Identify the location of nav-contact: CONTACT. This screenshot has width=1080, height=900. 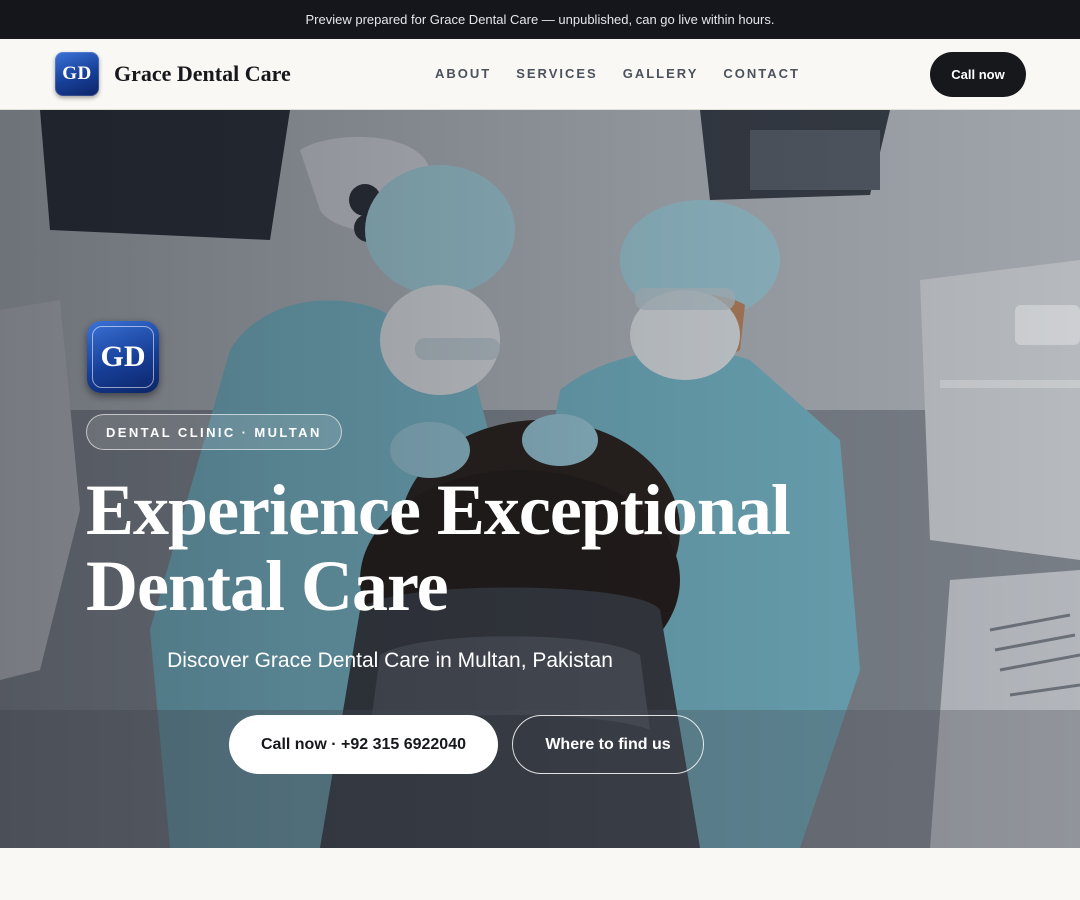
(761, 73).